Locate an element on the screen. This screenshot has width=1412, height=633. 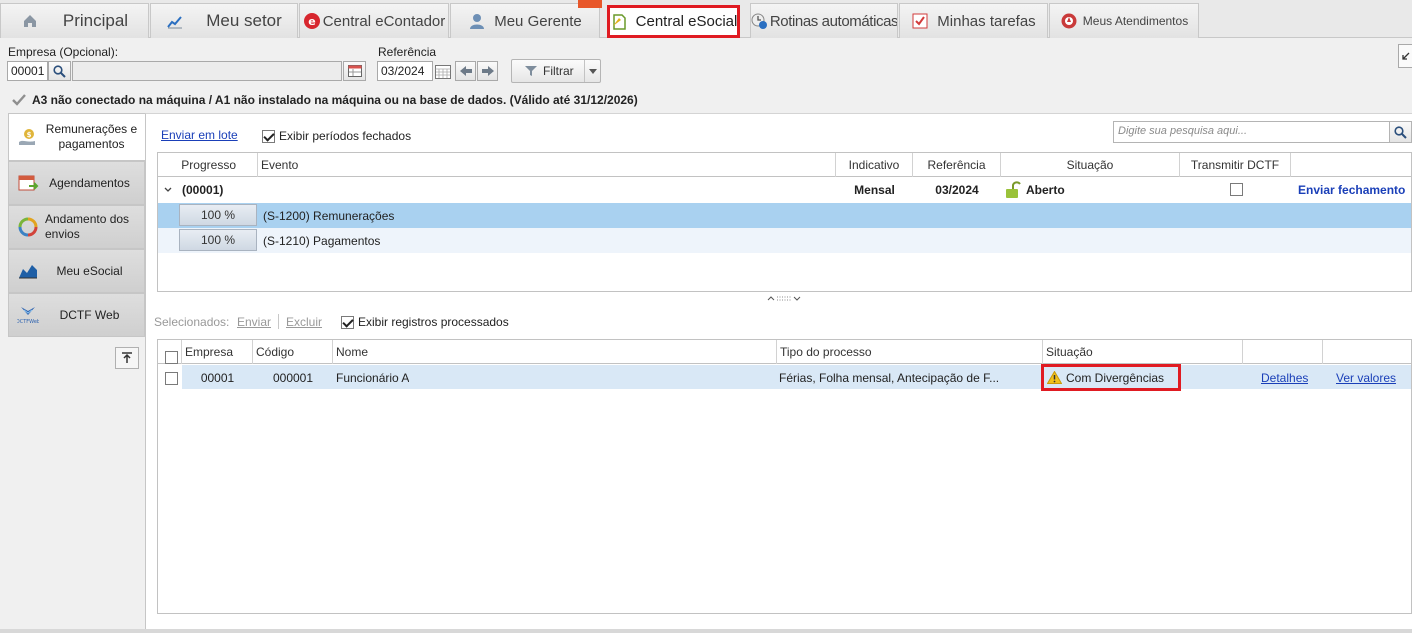
nav-remuneracoes-pagamentos: $ Remunerações e pagamentos is located at coordinates (78, 137).